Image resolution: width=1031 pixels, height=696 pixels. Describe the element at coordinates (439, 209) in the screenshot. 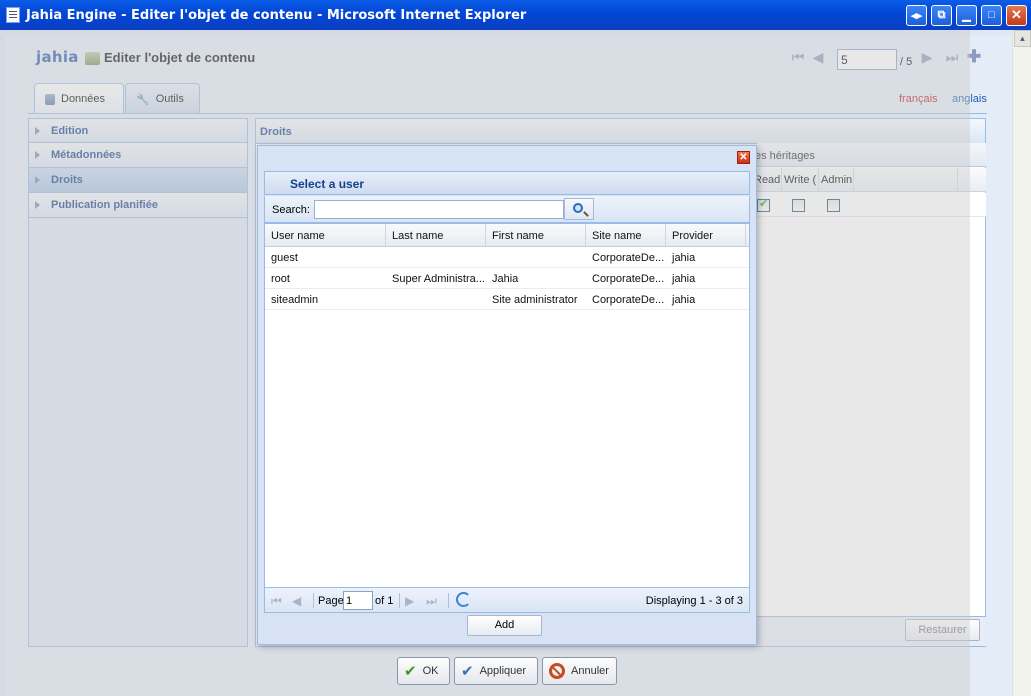

I see `search-input` at that location.